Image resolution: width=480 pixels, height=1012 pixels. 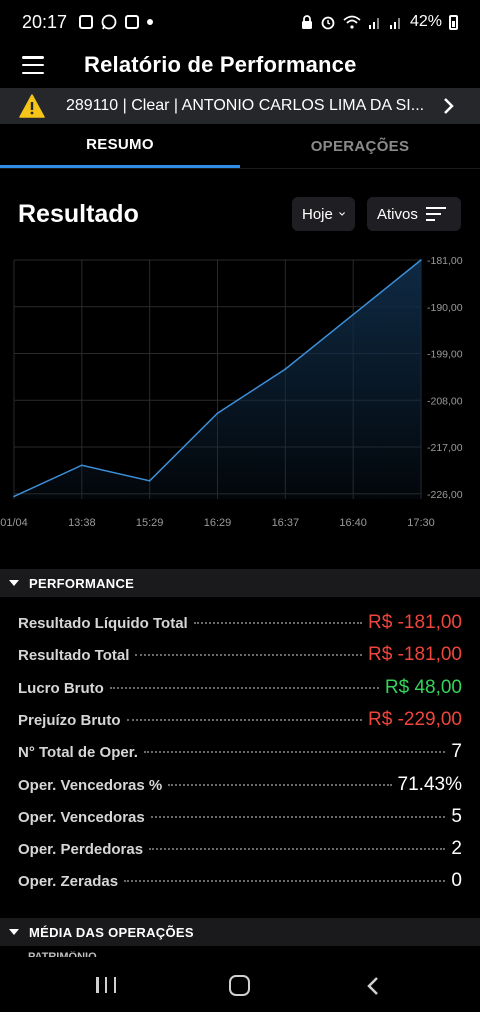 What do you see at coordinates (81, 817) in the screenshot?
I see `performance-row-label: Oper. Vencedoras` at bounding box center [81, 817].